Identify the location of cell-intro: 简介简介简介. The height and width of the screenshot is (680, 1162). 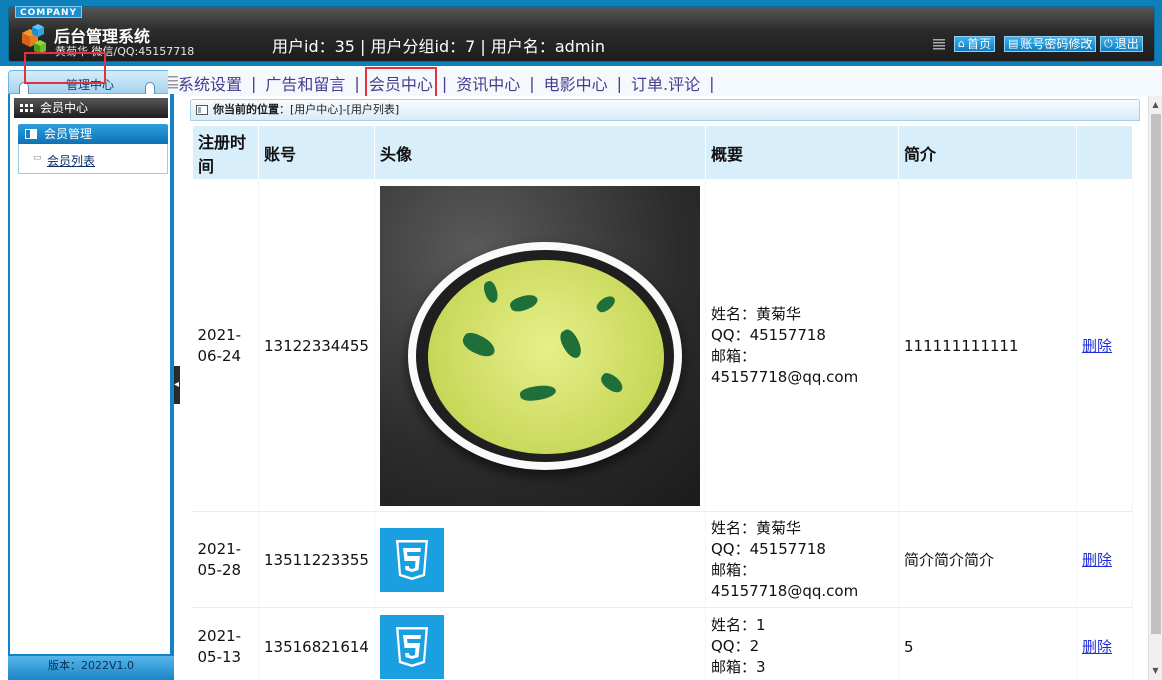
(987, 559).